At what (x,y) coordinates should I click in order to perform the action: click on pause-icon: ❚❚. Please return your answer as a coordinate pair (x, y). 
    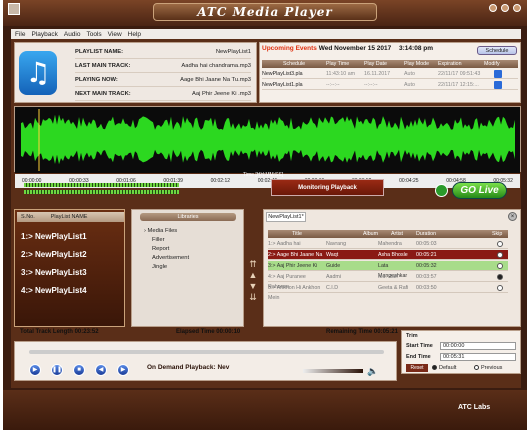
    Looking at the image, I should click on (57, 370).